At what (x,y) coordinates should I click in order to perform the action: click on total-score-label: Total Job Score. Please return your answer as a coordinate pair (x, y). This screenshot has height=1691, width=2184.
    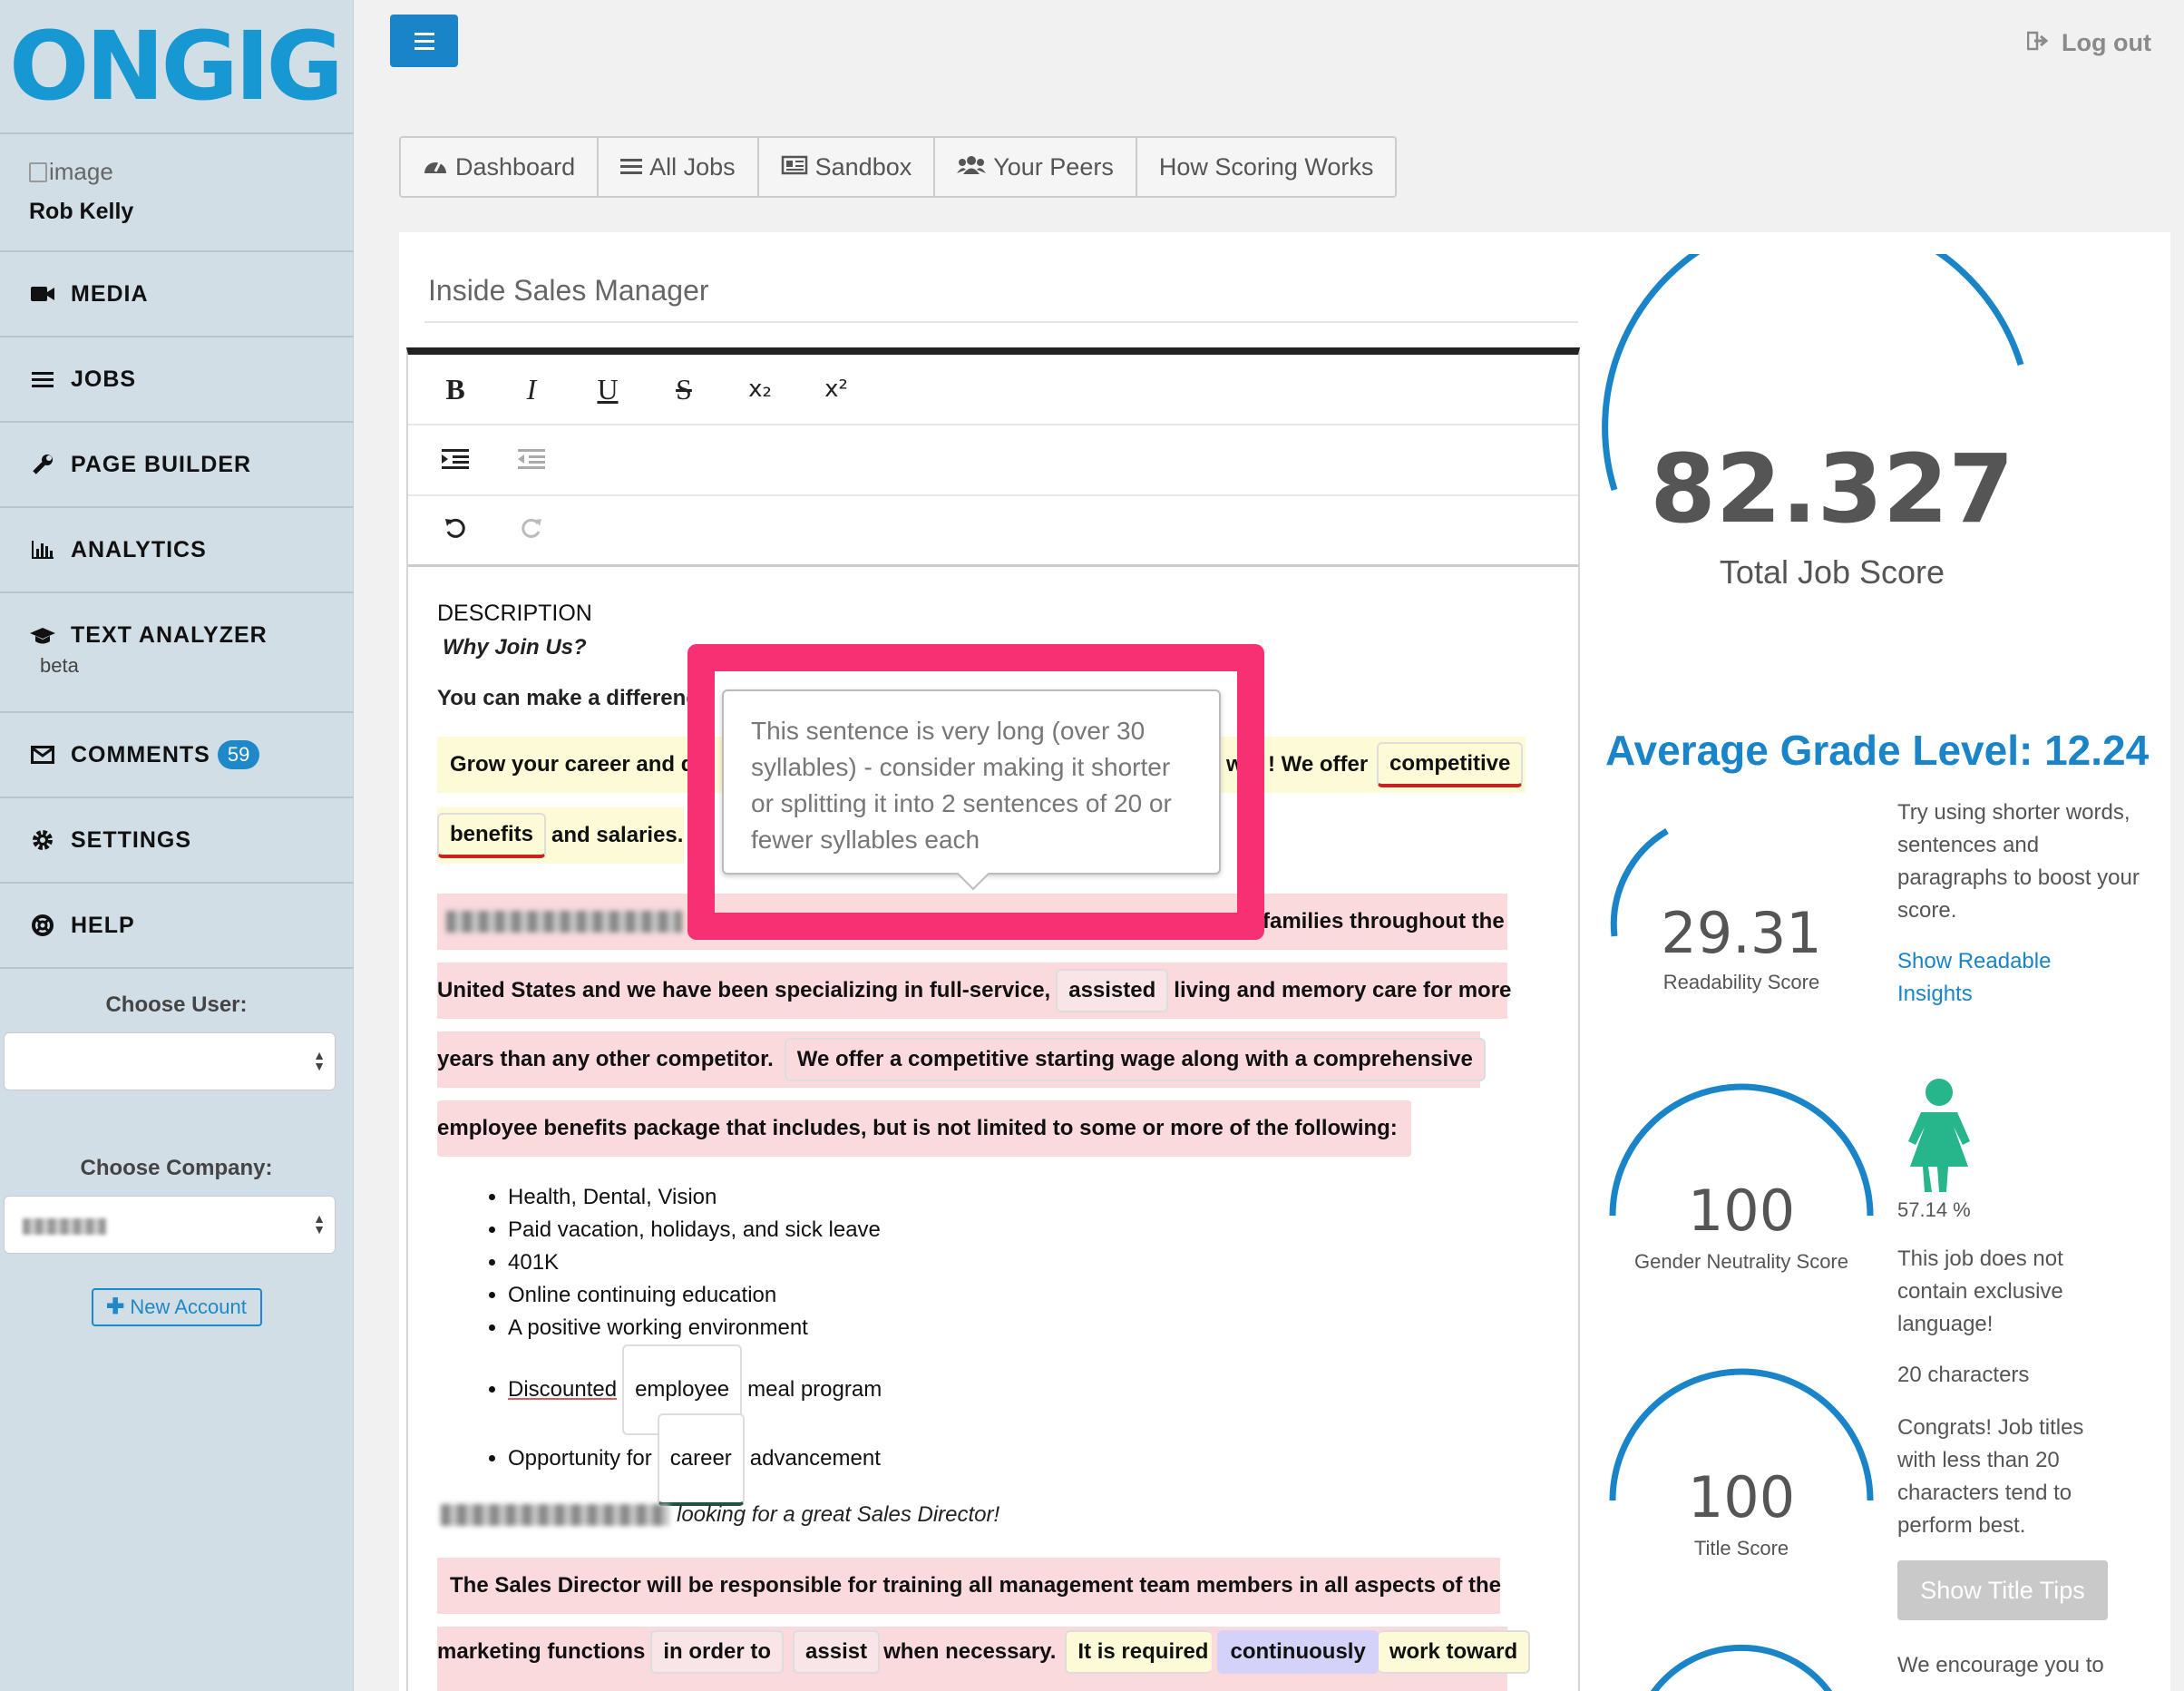
    Looking at the image, I should click on (1832, 572).